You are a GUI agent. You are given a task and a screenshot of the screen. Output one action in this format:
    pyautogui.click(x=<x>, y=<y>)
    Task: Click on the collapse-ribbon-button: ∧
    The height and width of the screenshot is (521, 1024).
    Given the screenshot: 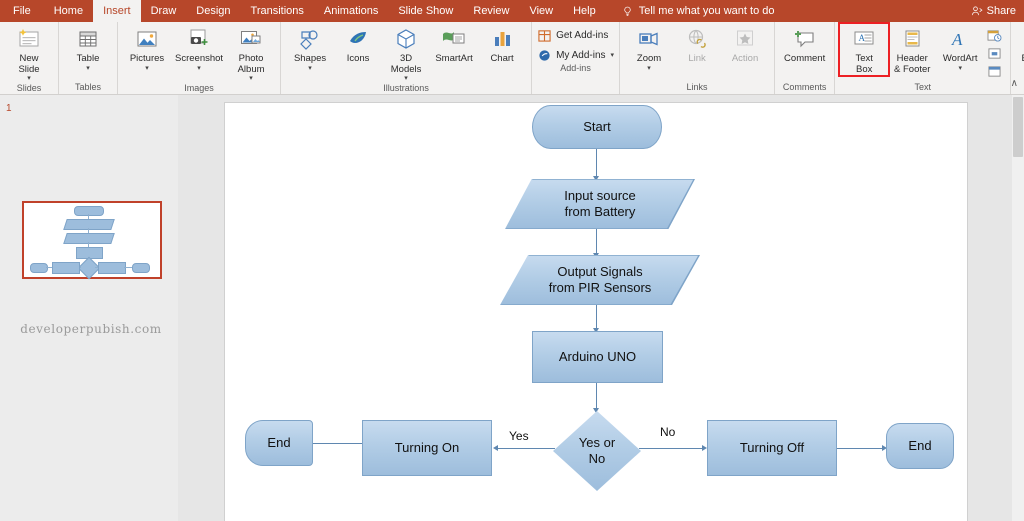 What is the action you would take?
    pyautogui.click(x=1014, y=83)
    